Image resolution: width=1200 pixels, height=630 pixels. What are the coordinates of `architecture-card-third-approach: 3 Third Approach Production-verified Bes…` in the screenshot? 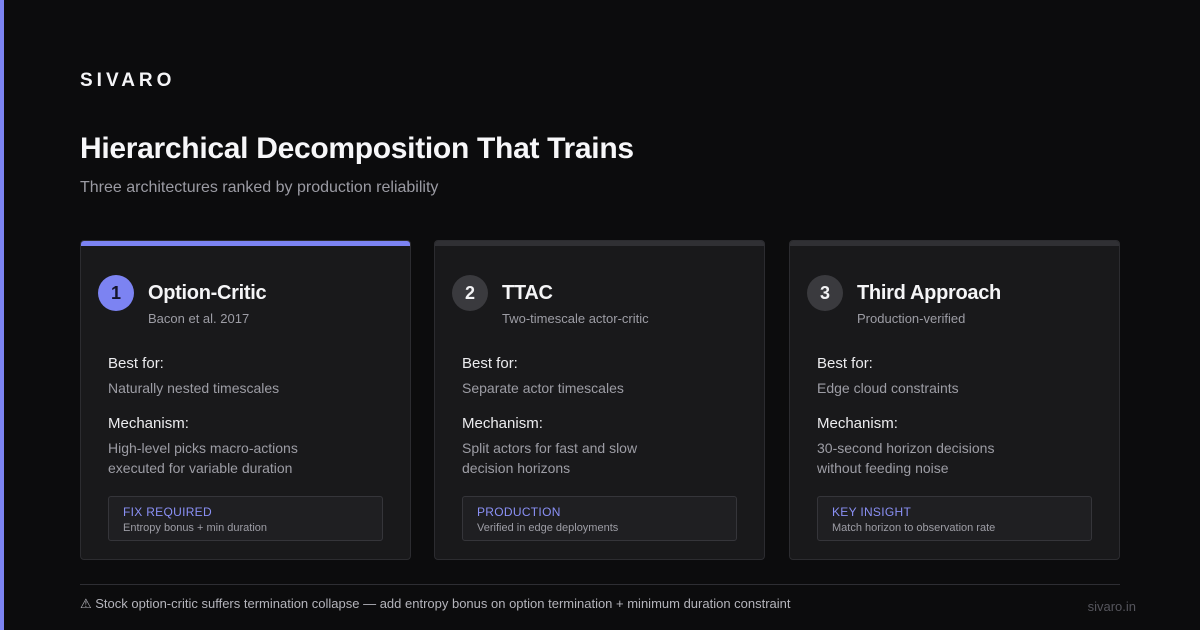 It's located at (954, 400).